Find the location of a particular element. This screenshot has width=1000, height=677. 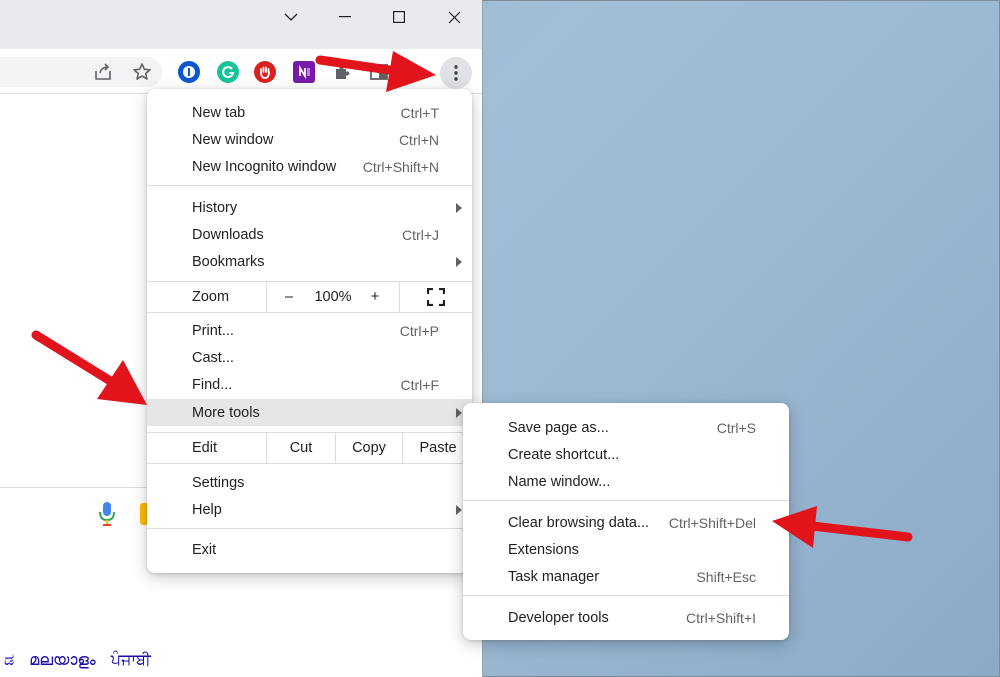

menu-item-shortcut: Ctrl+N is located at coordinates (418, 139).